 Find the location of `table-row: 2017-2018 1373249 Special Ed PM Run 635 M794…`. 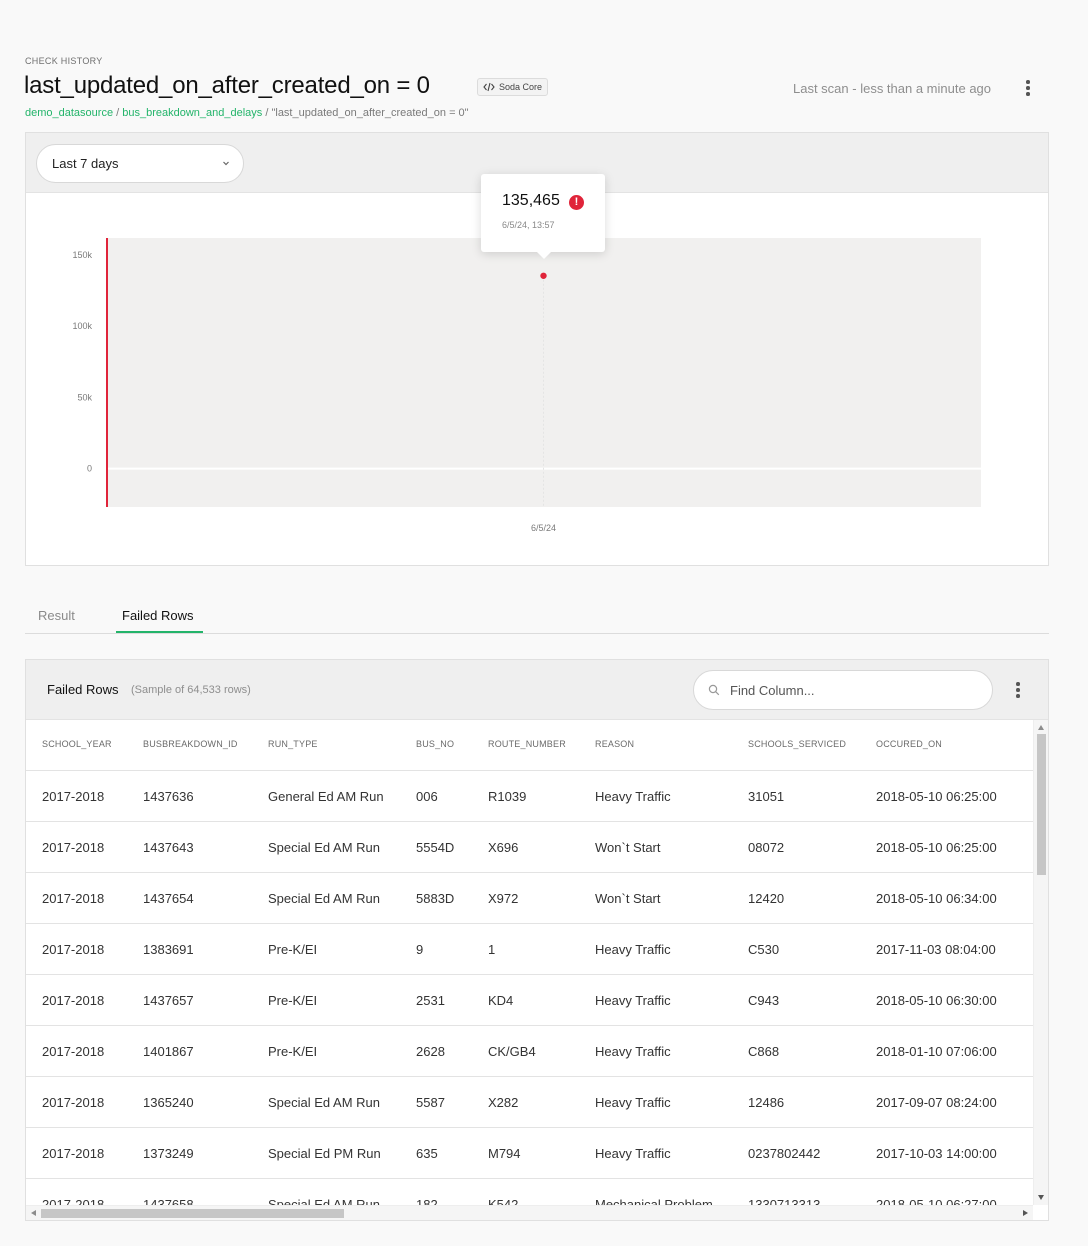

table-row: 2017-2018 1373249 Special Ed PM Run 635 M794… is located at coordinates (529, 1153).